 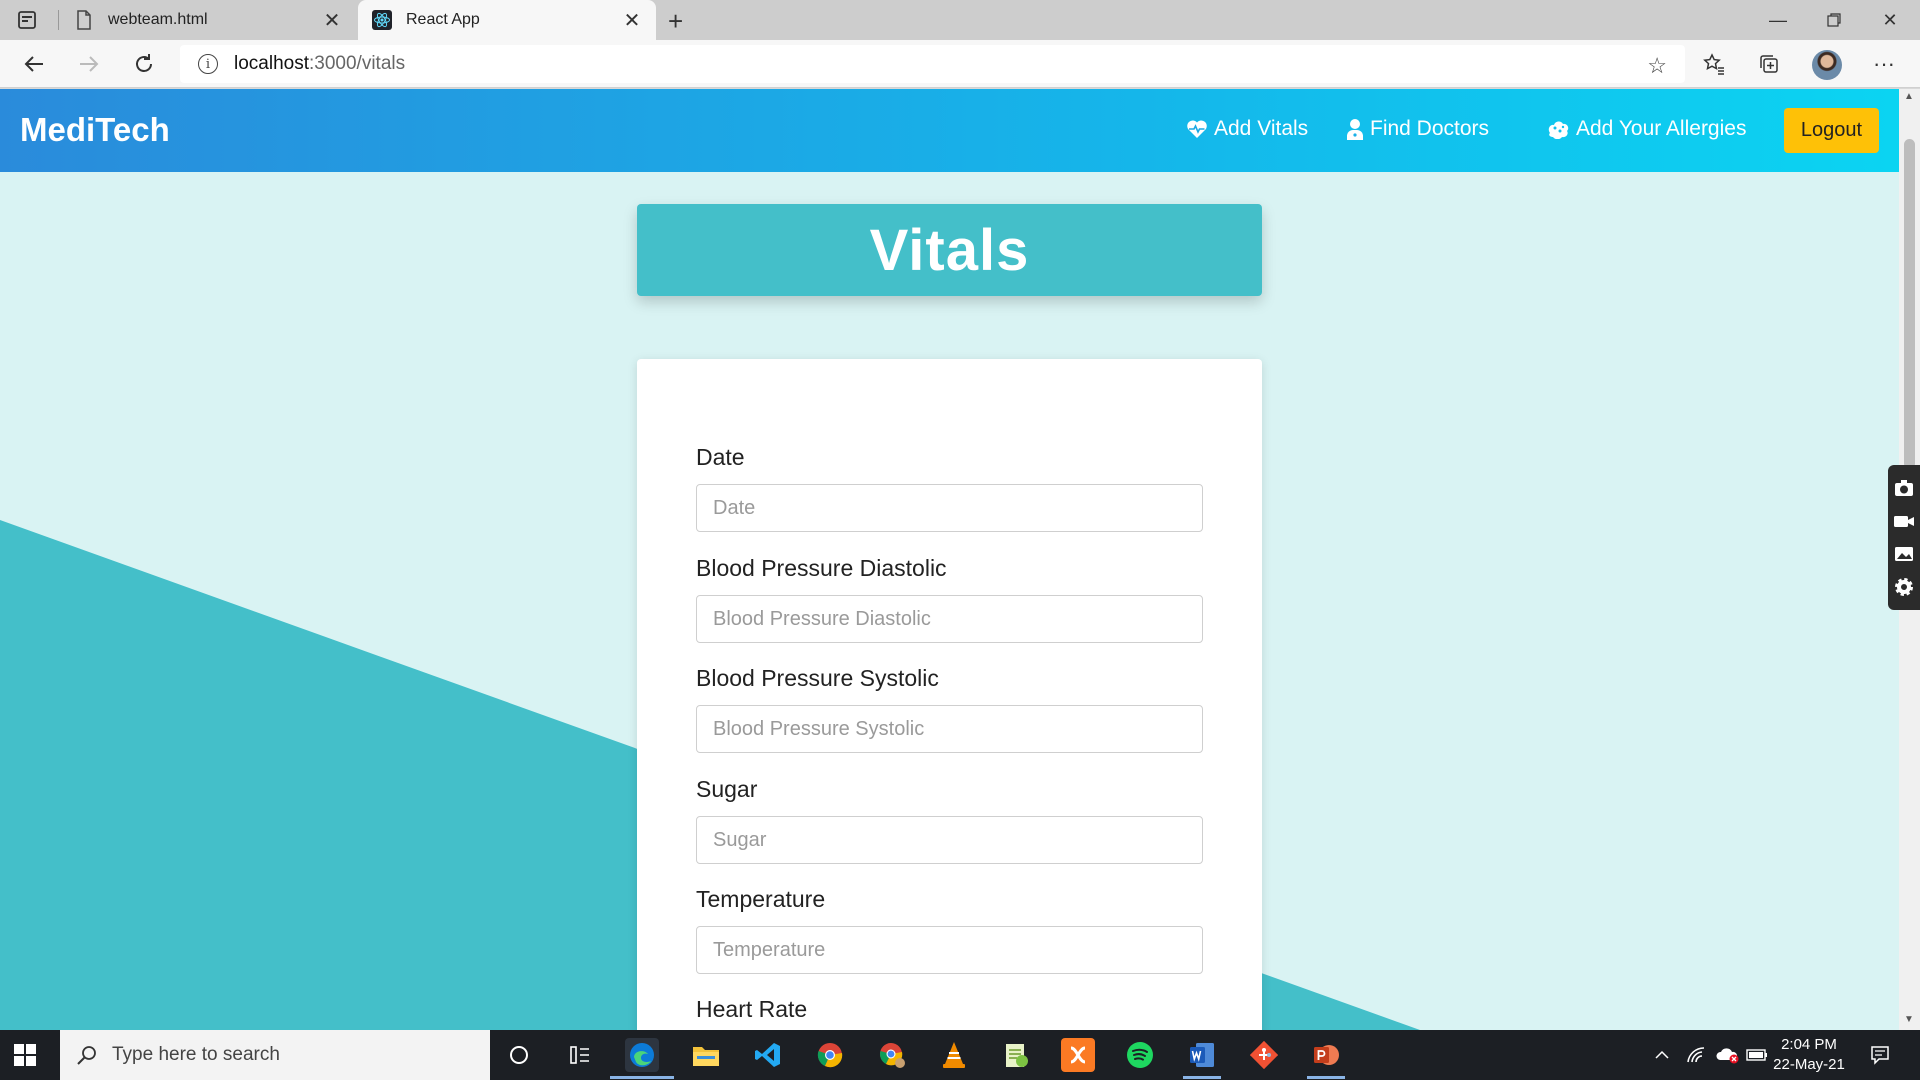 I want to click on site-info-icon: i, so click(x=208, y=64).